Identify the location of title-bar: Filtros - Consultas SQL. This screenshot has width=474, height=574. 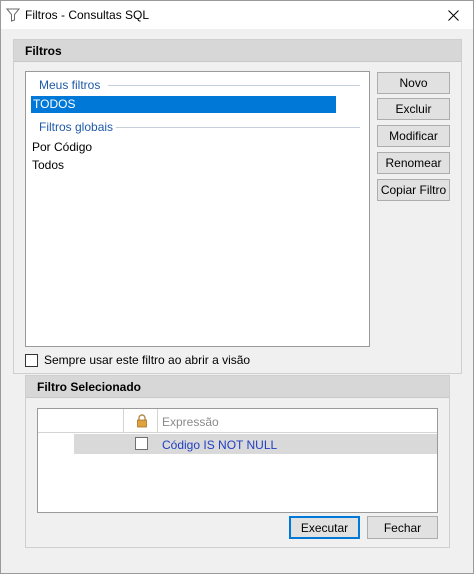
(237, 15).